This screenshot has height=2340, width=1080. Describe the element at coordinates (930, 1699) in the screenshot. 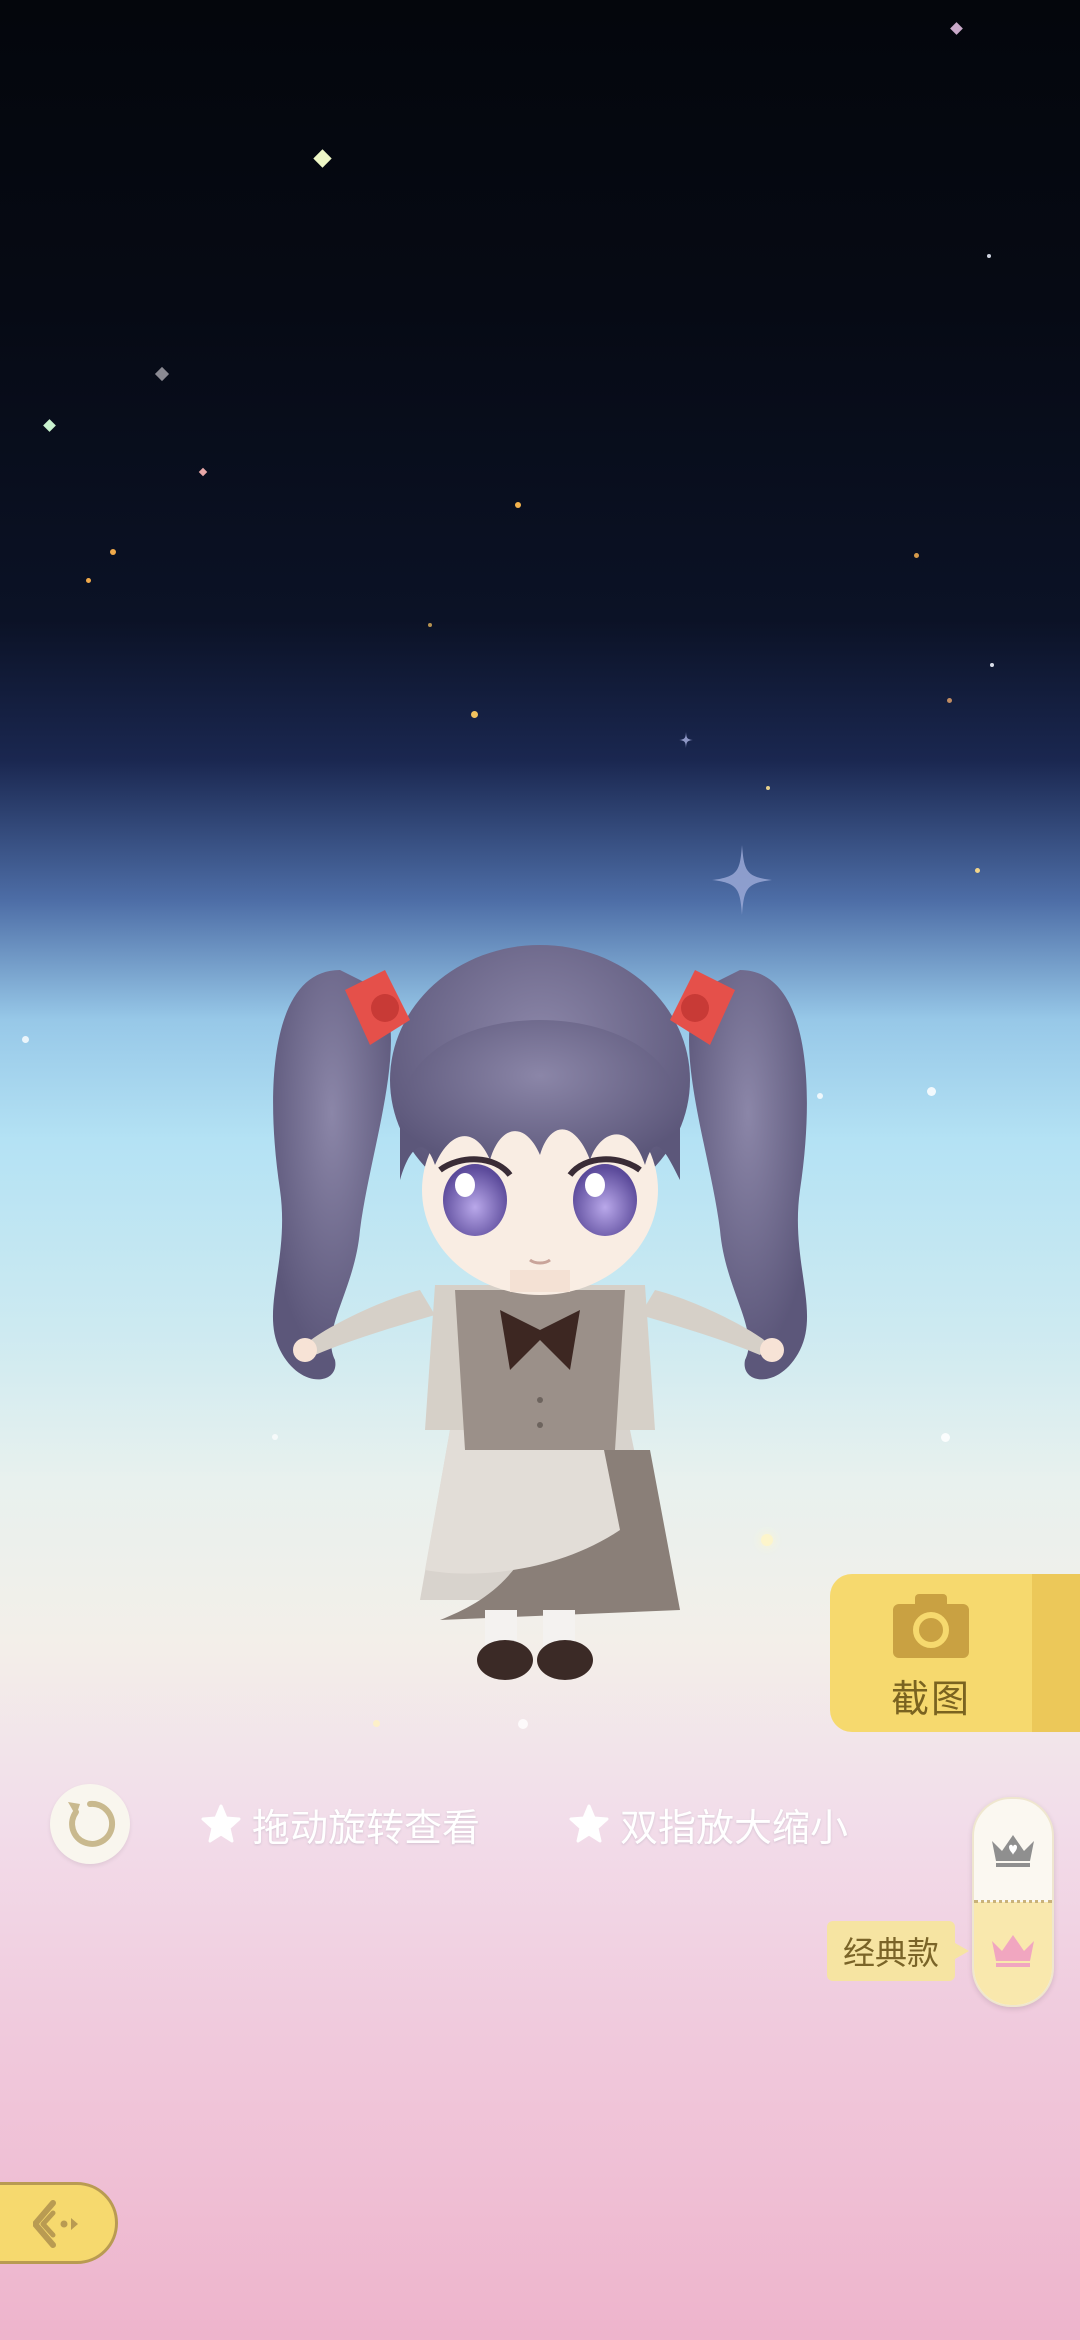

I see `screenshot-label: 截图` at that location.